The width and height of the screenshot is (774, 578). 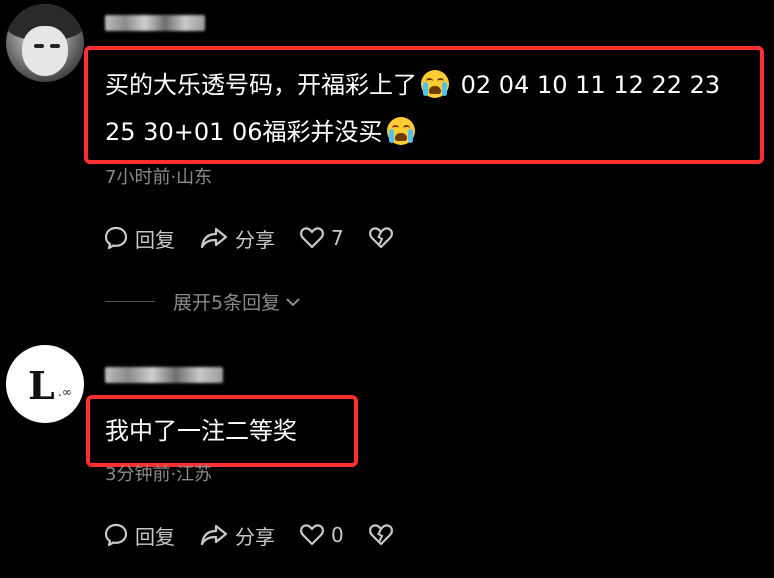 I want to click on comment-1-line-1: 买的大乐透号码，开福彩上了 02 04 10 11 12 22 23, so click(x=412, y=85).